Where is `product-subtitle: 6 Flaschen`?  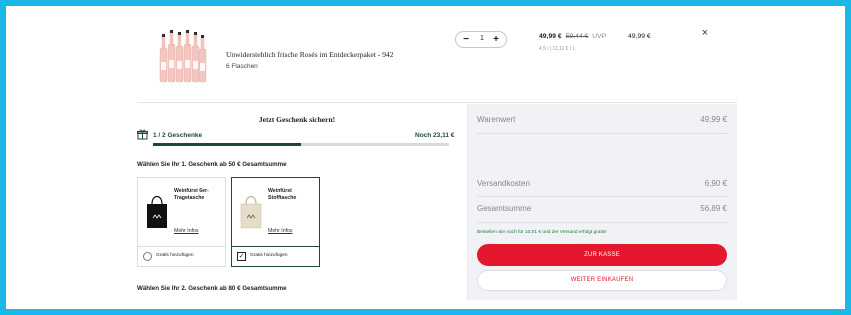 product-subtitle: 6 Flaschen is located at coordinates (242, 66).